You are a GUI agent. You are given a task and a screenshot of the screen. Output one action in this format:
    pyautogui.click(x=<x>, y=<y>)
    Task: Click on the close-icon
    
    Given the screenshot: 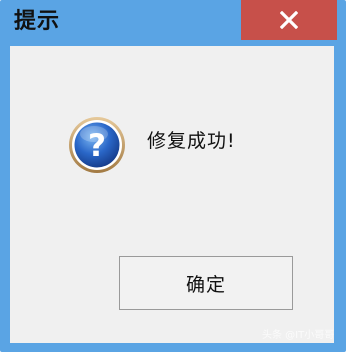 What is the action you would take?
    pyautogui.click(x=289, y=20)
    